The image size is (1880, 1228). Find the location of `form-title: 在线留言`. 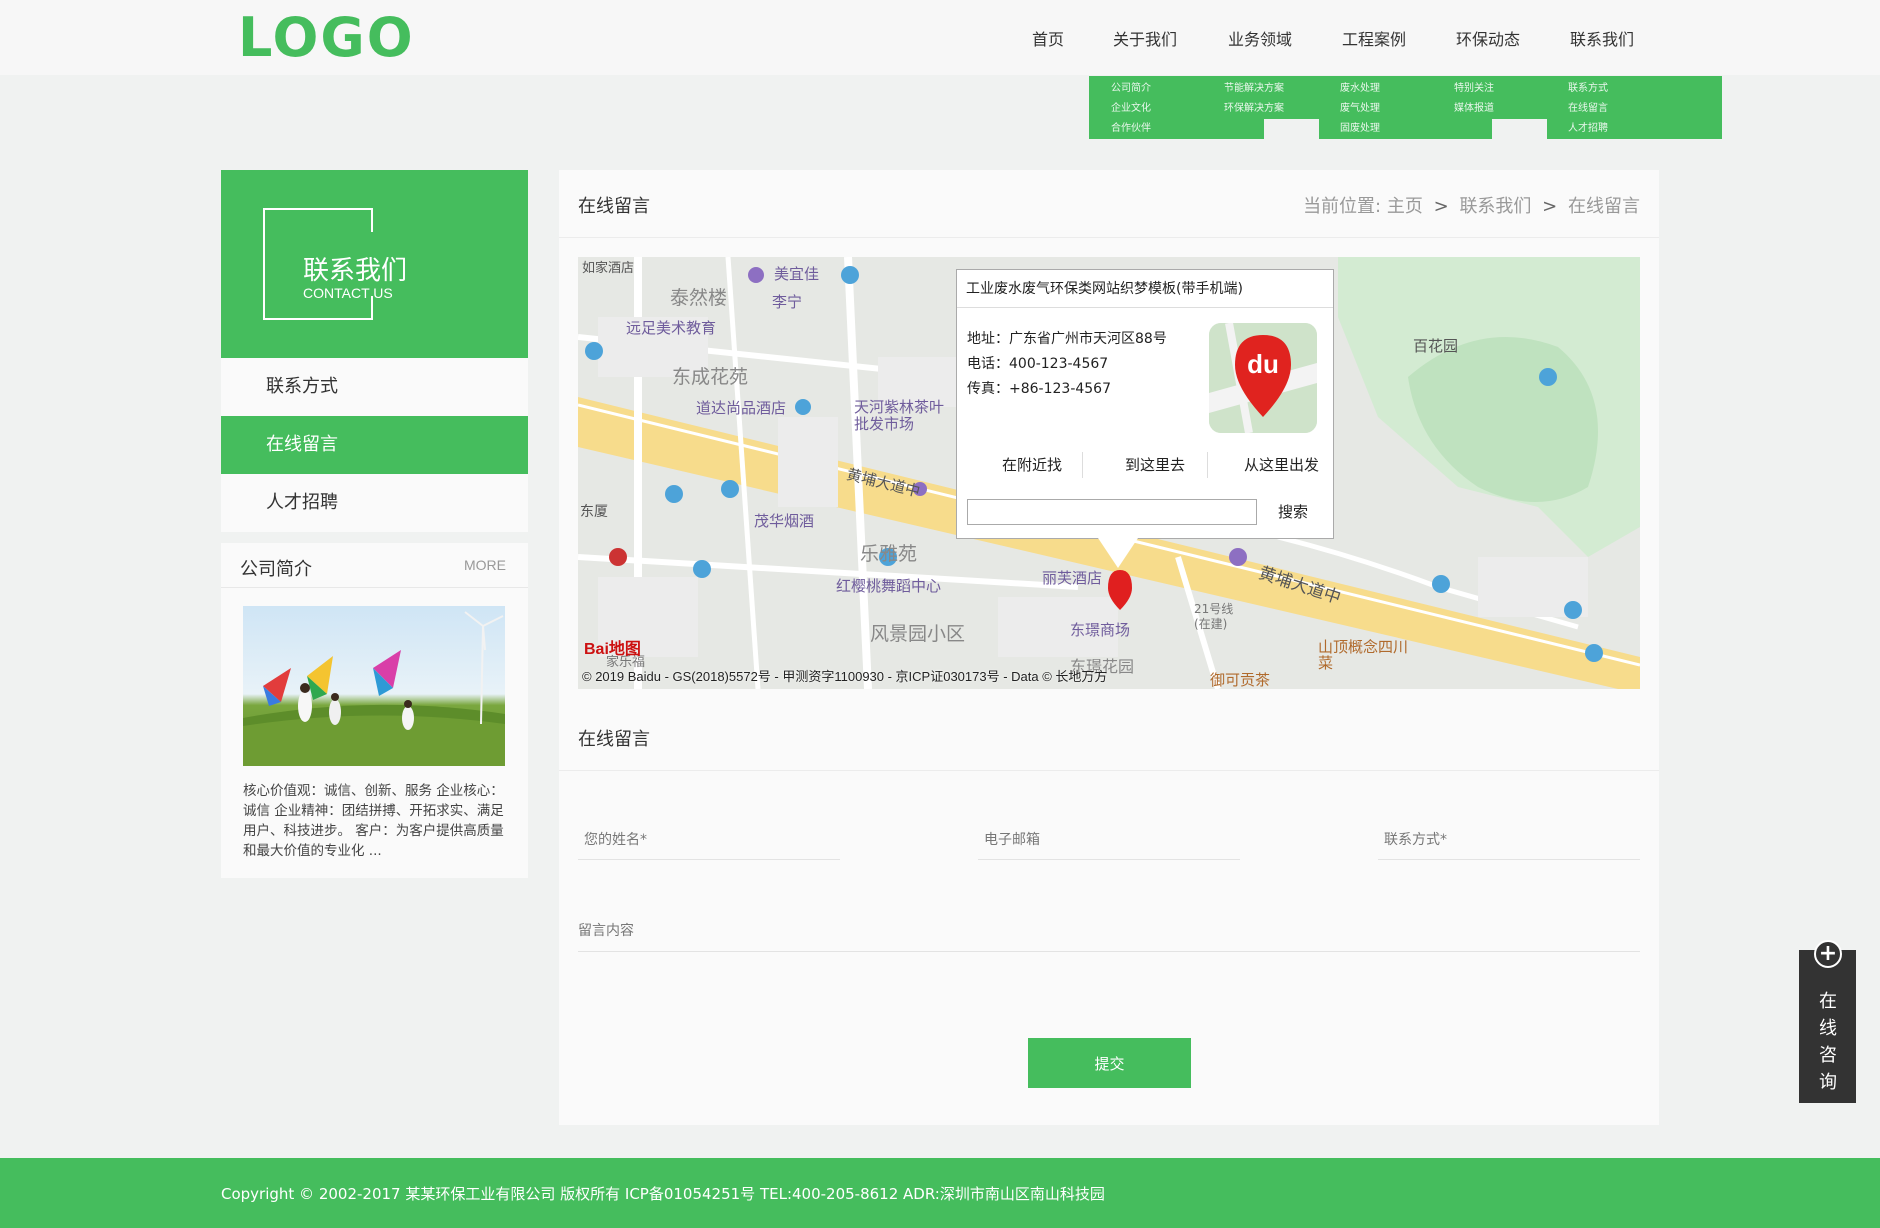

form-title: 在线留言 is located at coordinates (614, 739).